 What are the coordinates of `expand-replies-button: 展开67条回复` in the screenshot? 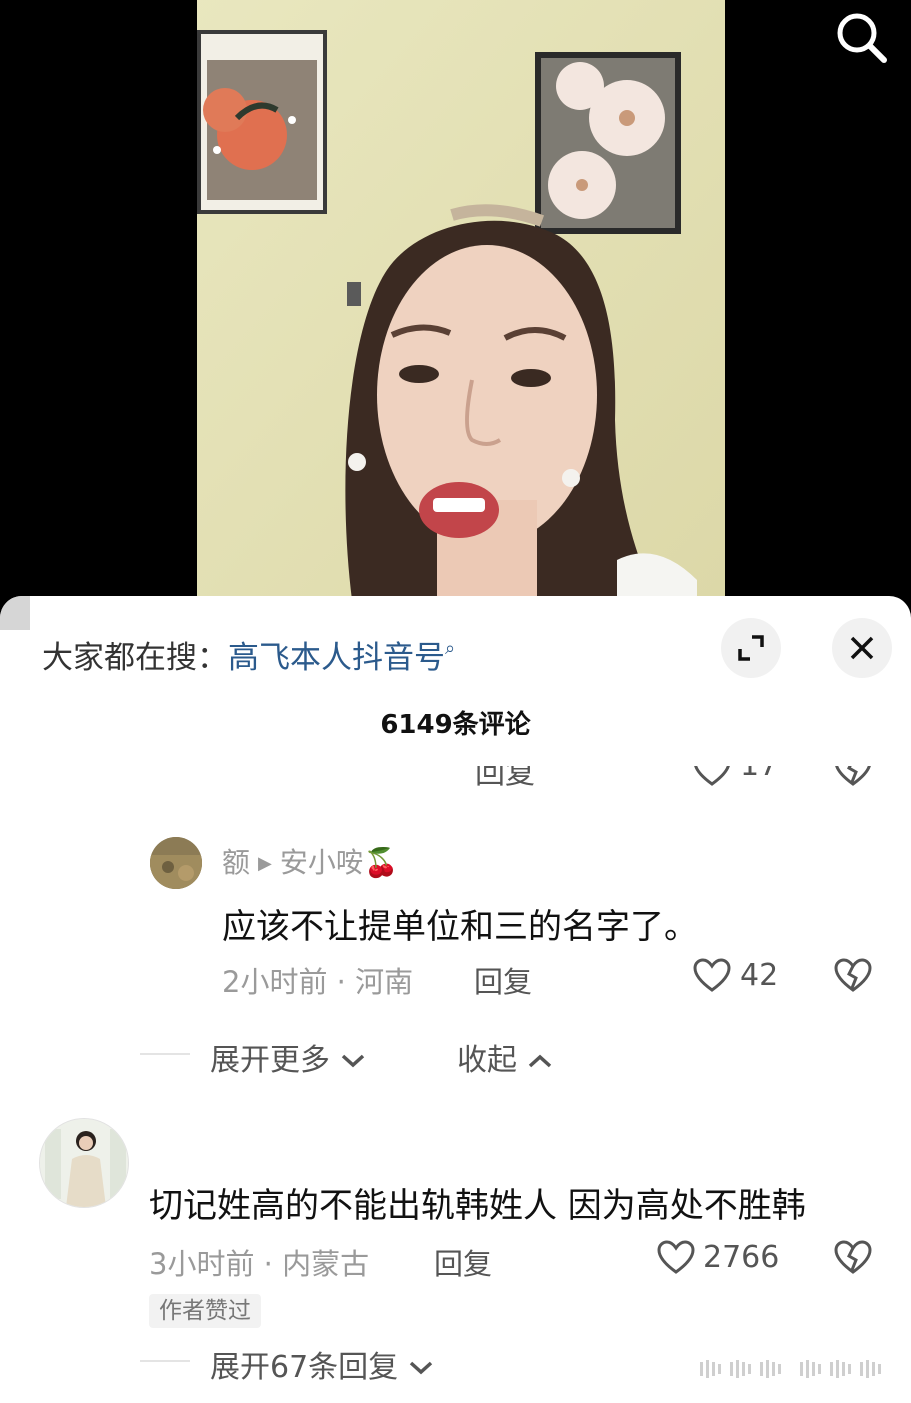 It's located at (322, 1364).